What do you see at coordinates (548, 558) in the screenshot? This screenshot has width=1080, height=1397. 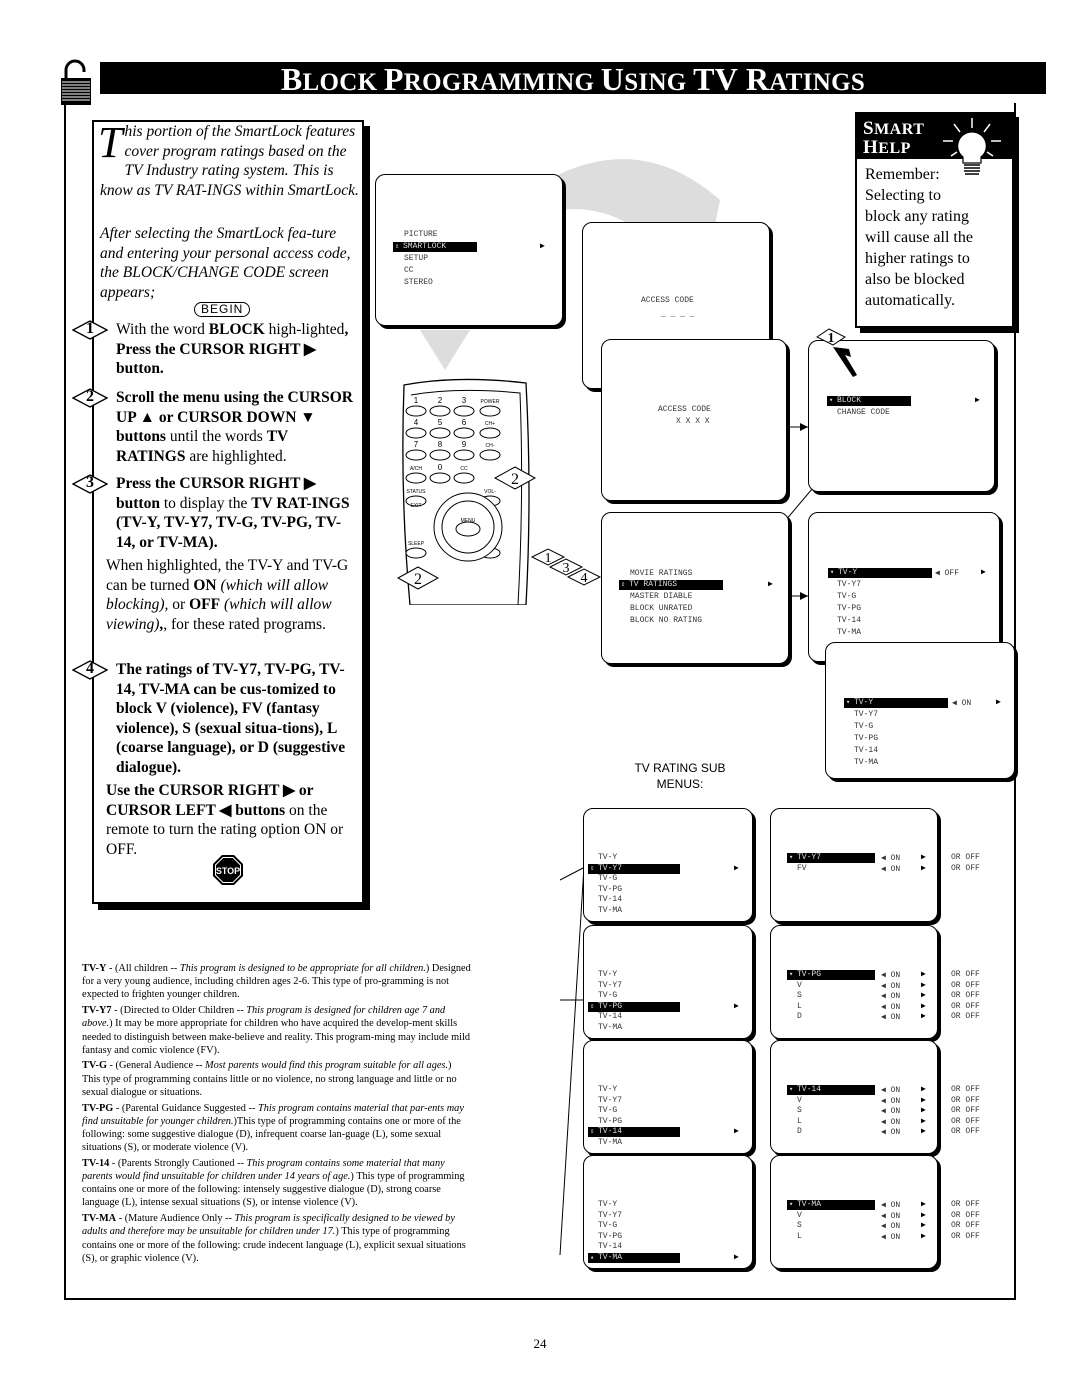 I see `svg-text: 1` at bounding box center [548, 558].